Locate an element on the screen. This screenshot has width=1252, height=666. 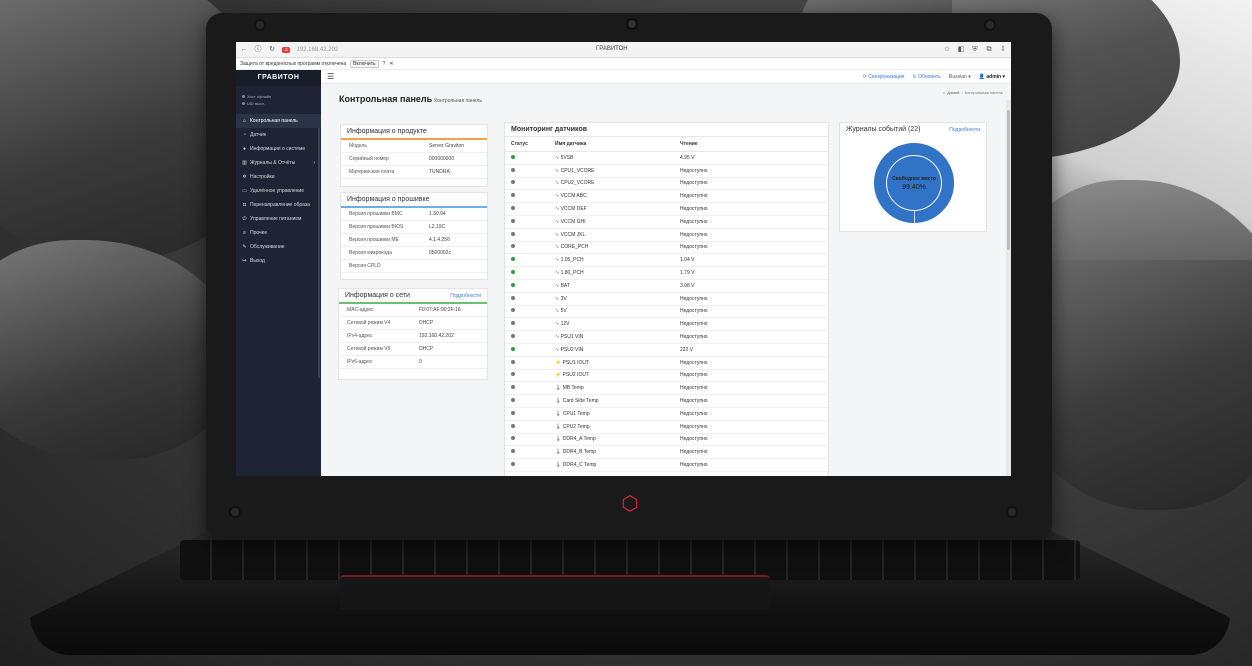
sidebar-item-image-redirect: ◘ Перенаправление образа is located at coordinates (278, 205).